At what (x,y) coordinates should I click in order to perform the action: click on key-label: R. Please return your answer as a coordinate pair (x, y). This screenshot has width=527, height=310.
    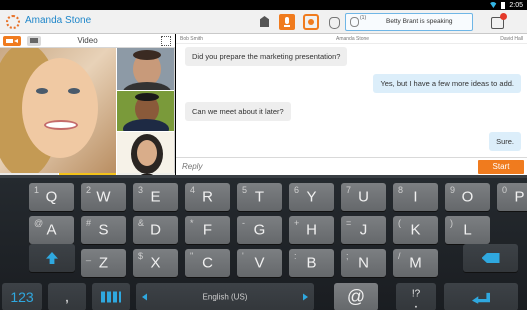
    Looking at the image, I should click on (207, 197).